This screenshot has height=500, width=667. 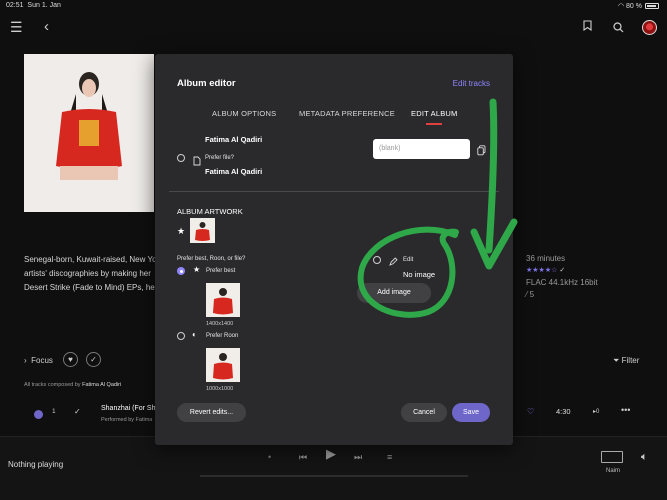 I want to click on bio-line-2: artists' discographies by making her, so click(x=87, y=273).